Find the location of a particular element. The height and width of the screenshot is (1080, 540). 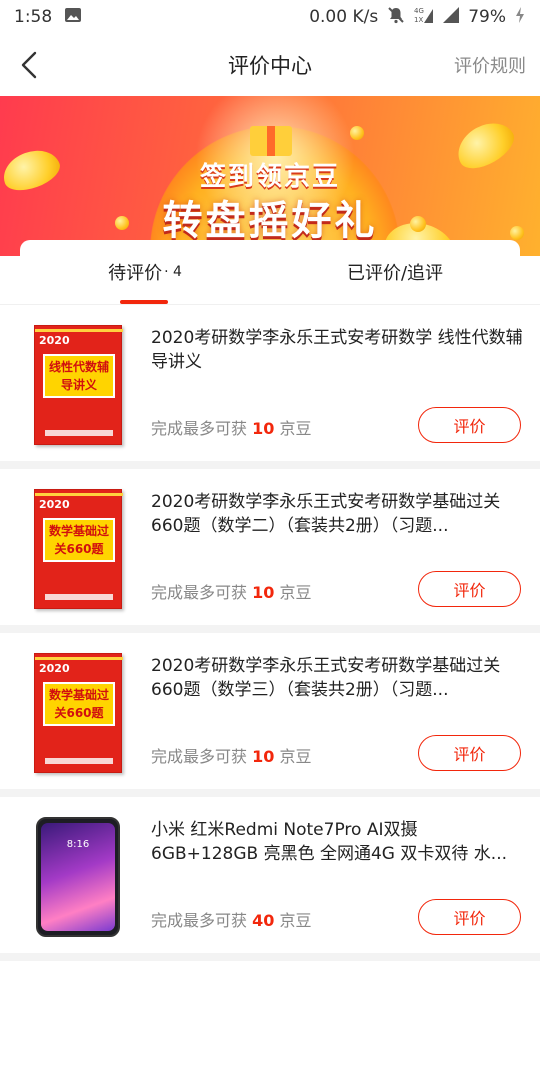

signal-4g-icon: 4G 1X is located at coordinates (424, 17).